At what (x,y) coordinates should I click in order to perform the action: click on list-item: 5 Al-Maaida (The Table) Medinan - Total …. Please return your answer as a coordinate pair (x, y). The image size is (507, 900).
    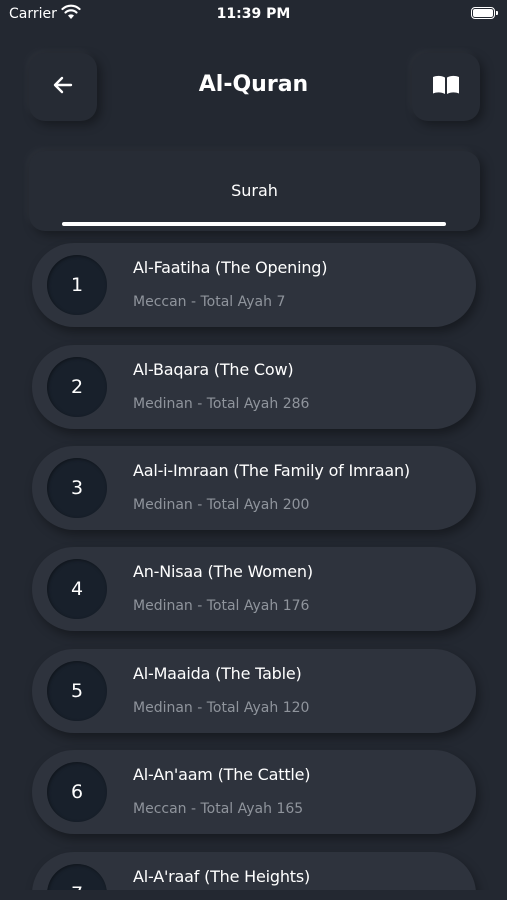
    Looking at the image, I should click on (254, 691).